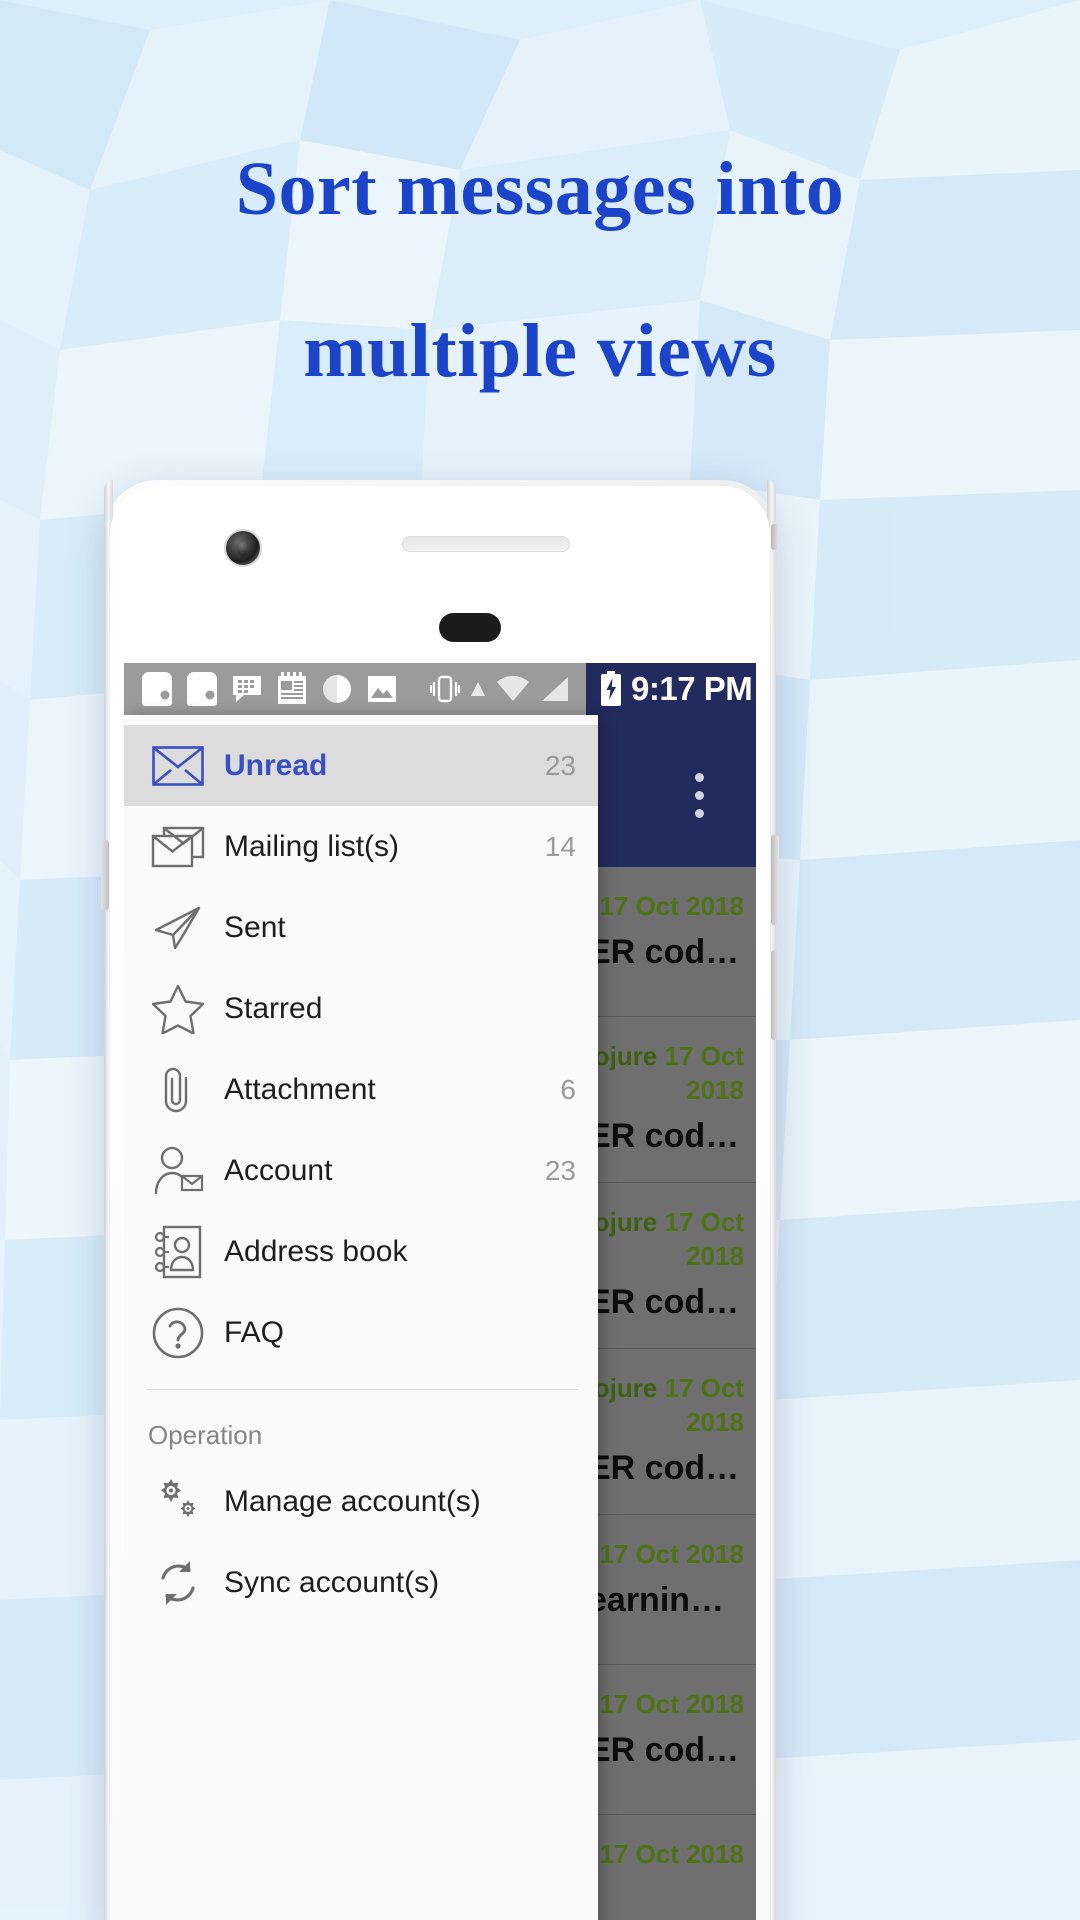 This screenshot has height=1920, width=1080. I want to click on drawer-item-label: FAQ, so click(254, 1332).